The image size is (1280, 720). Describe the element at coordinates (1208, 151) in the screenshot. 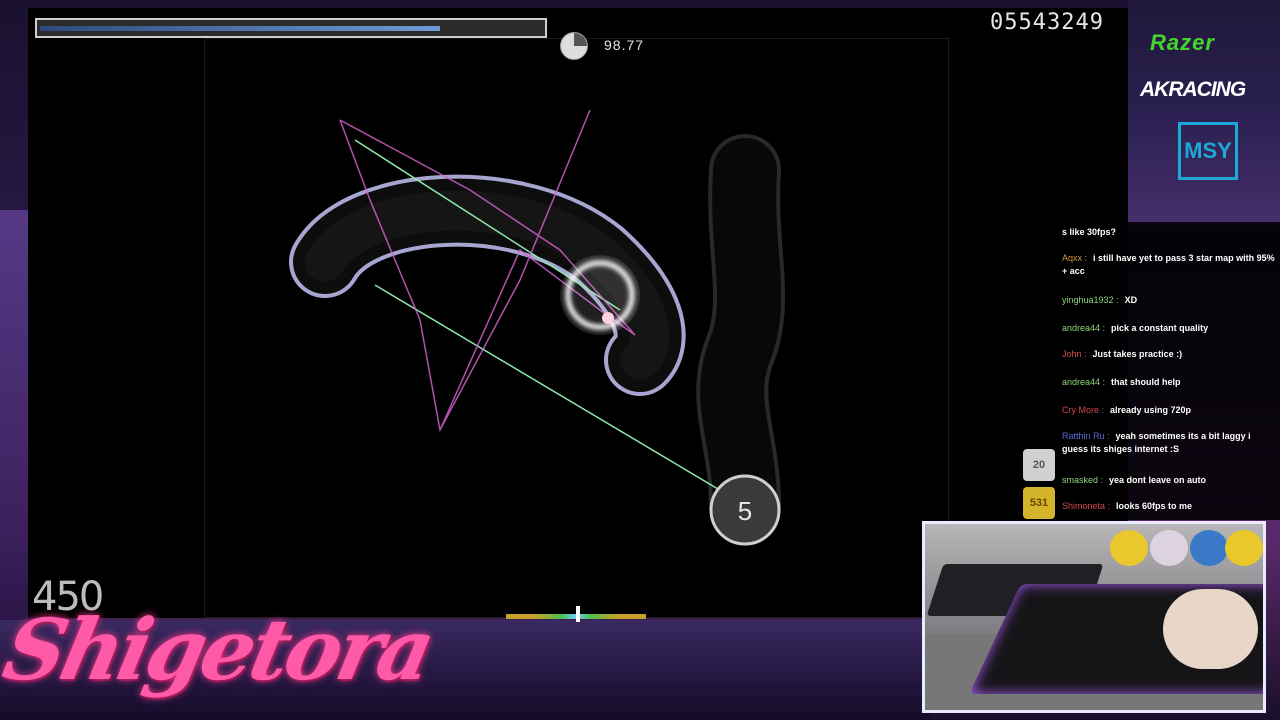

I see `msy-logo: MSY` at that location.